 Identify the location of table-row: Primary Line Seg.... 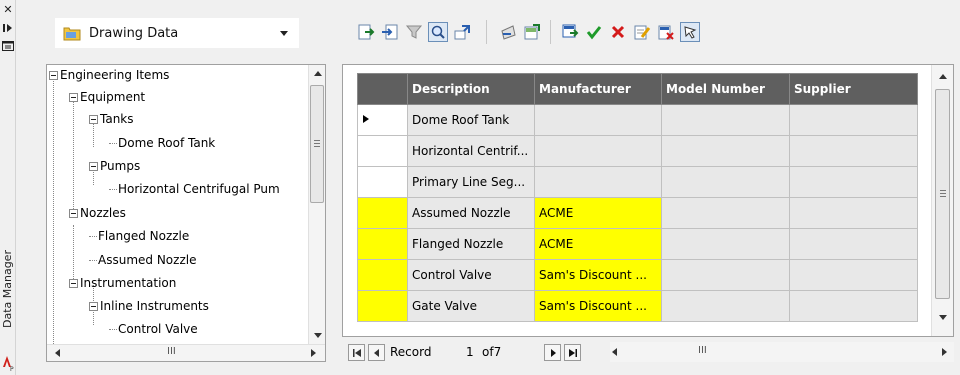
(637, 182).